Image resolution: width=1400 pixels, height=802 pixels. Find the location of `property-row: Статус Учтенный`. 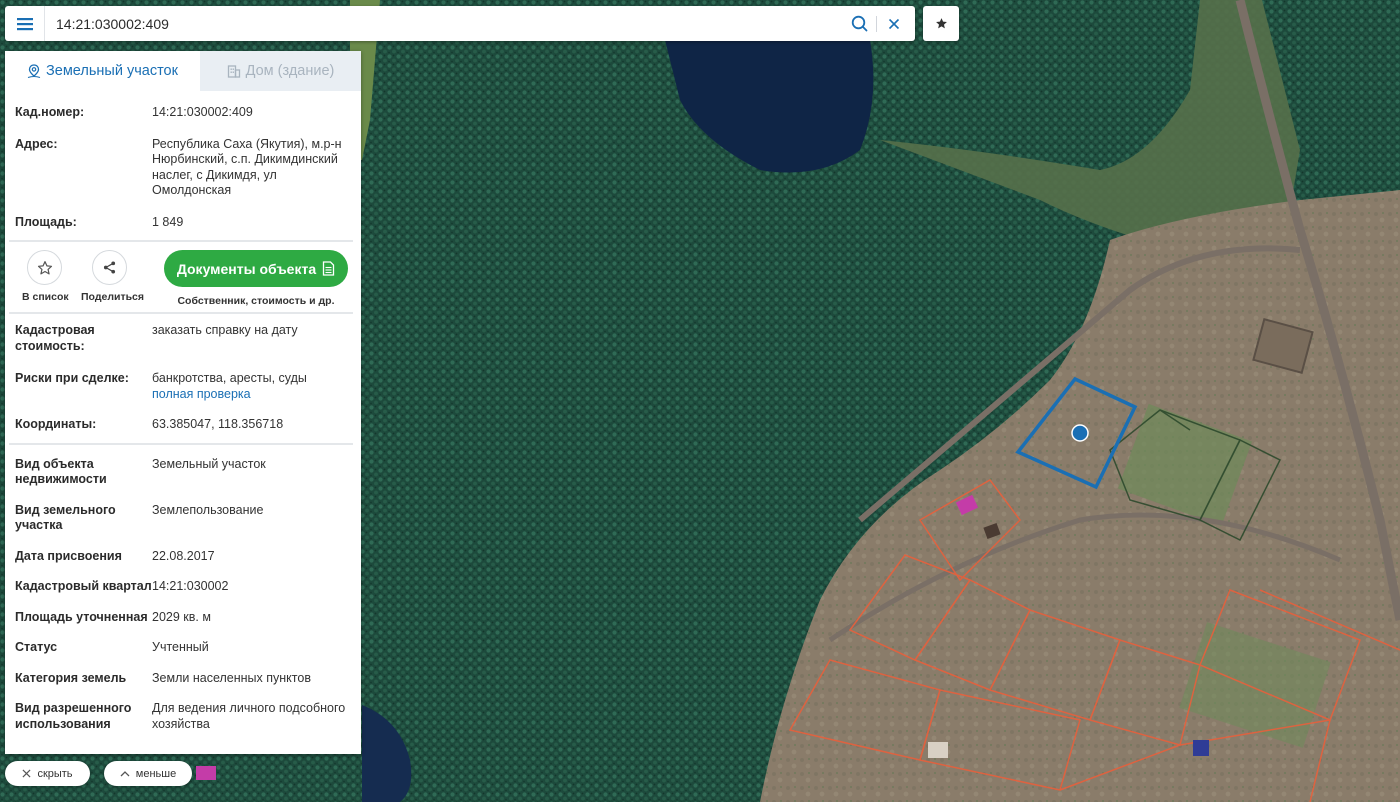

property-row: Статус Учтенный is located at coordinates (183, 648).